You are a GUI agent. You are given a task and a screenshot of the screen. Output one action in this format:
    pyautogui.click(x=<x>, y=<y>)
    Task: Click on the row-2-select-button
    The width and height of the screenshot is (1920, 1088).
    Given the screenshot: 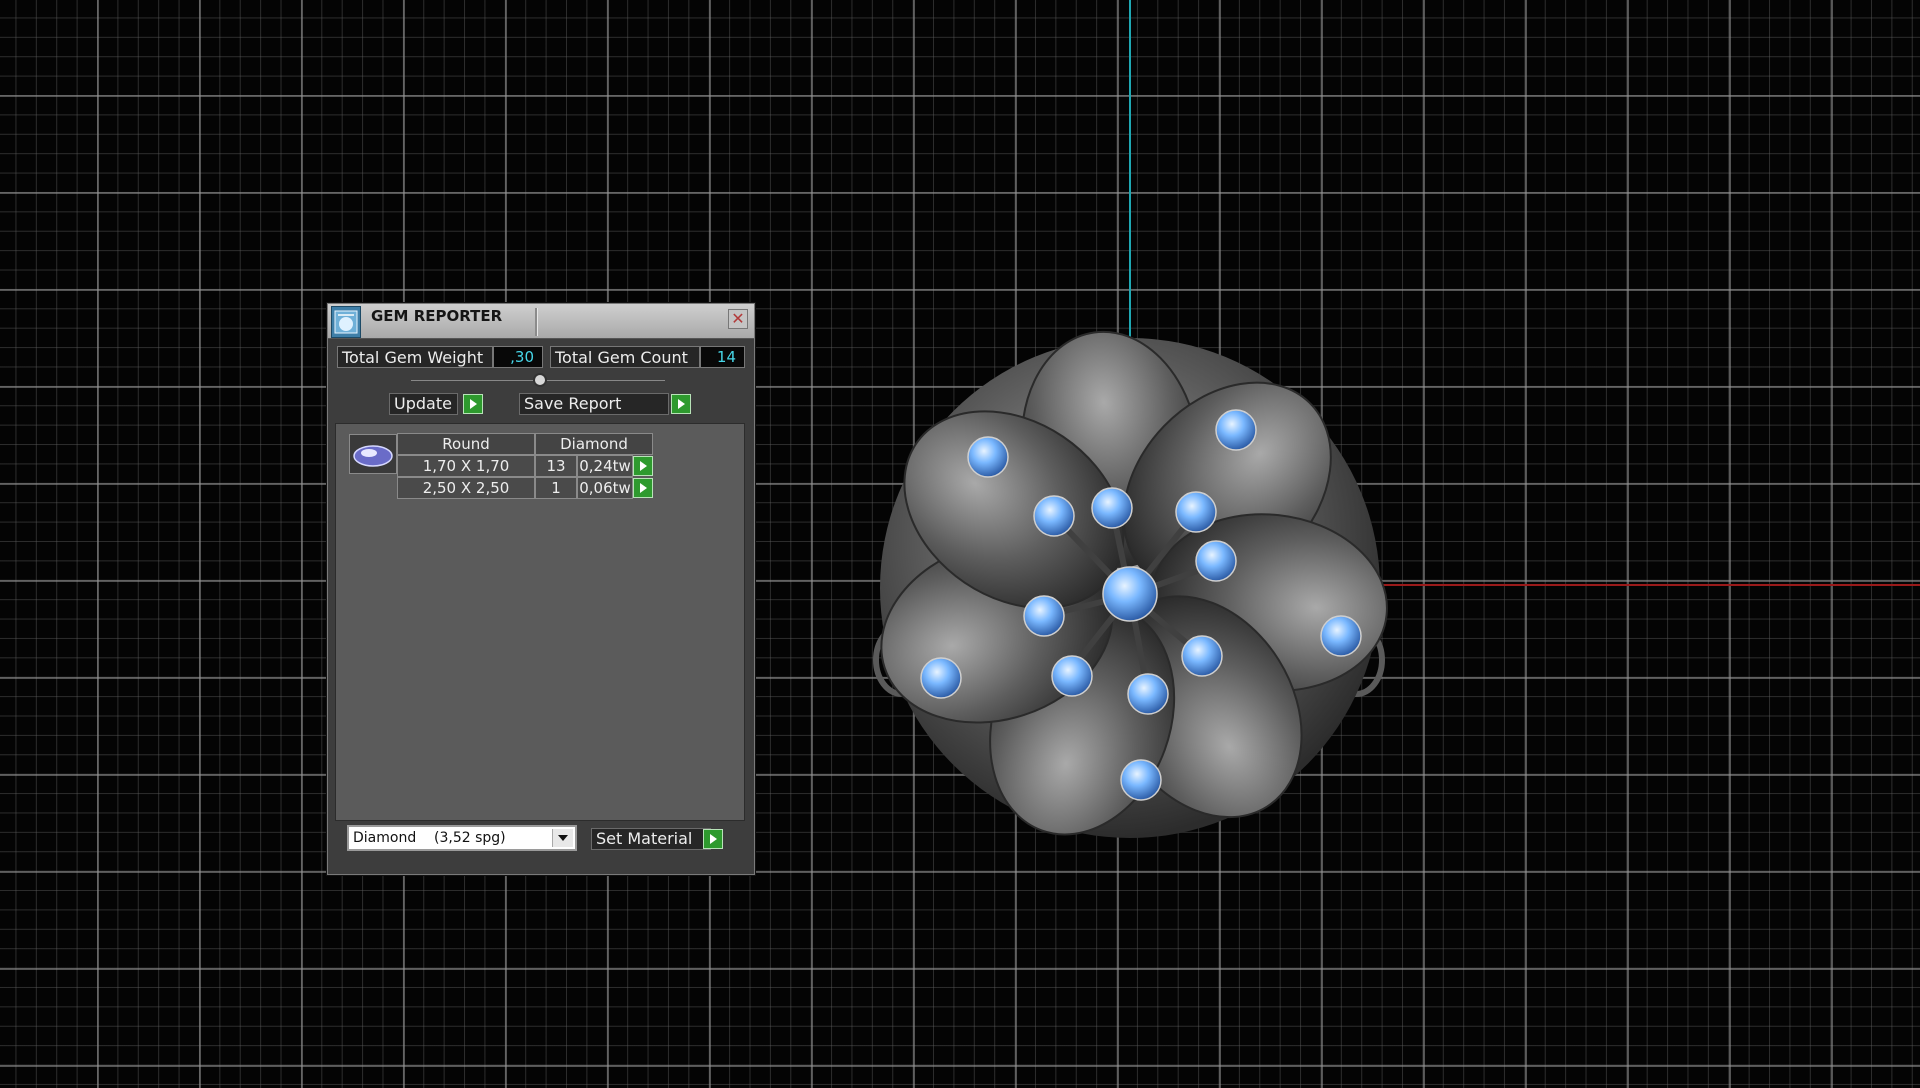 What is the action you would take?
    pyautogui.click(x=643, y=488)
    